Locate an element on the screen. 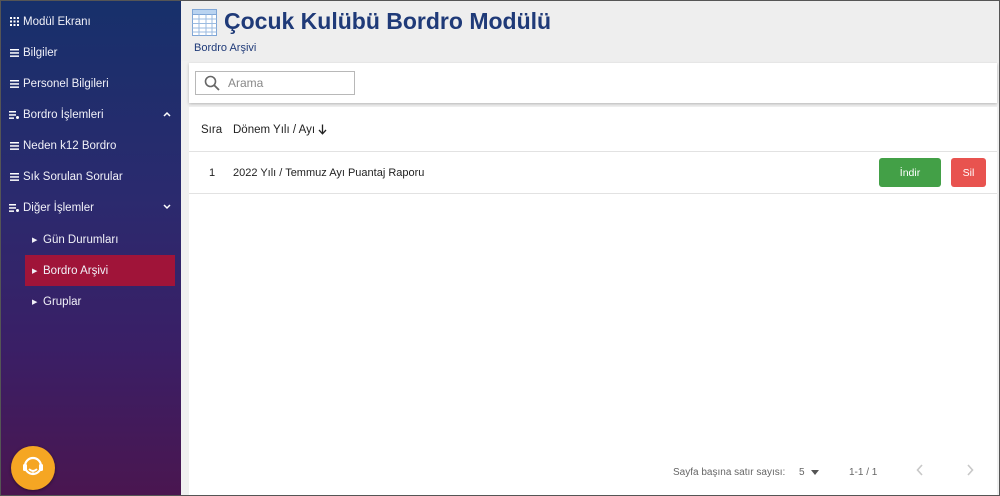 The width and height of the screenshot is (1000, 496). download-button: İndir is located at coordinates (910, 172).